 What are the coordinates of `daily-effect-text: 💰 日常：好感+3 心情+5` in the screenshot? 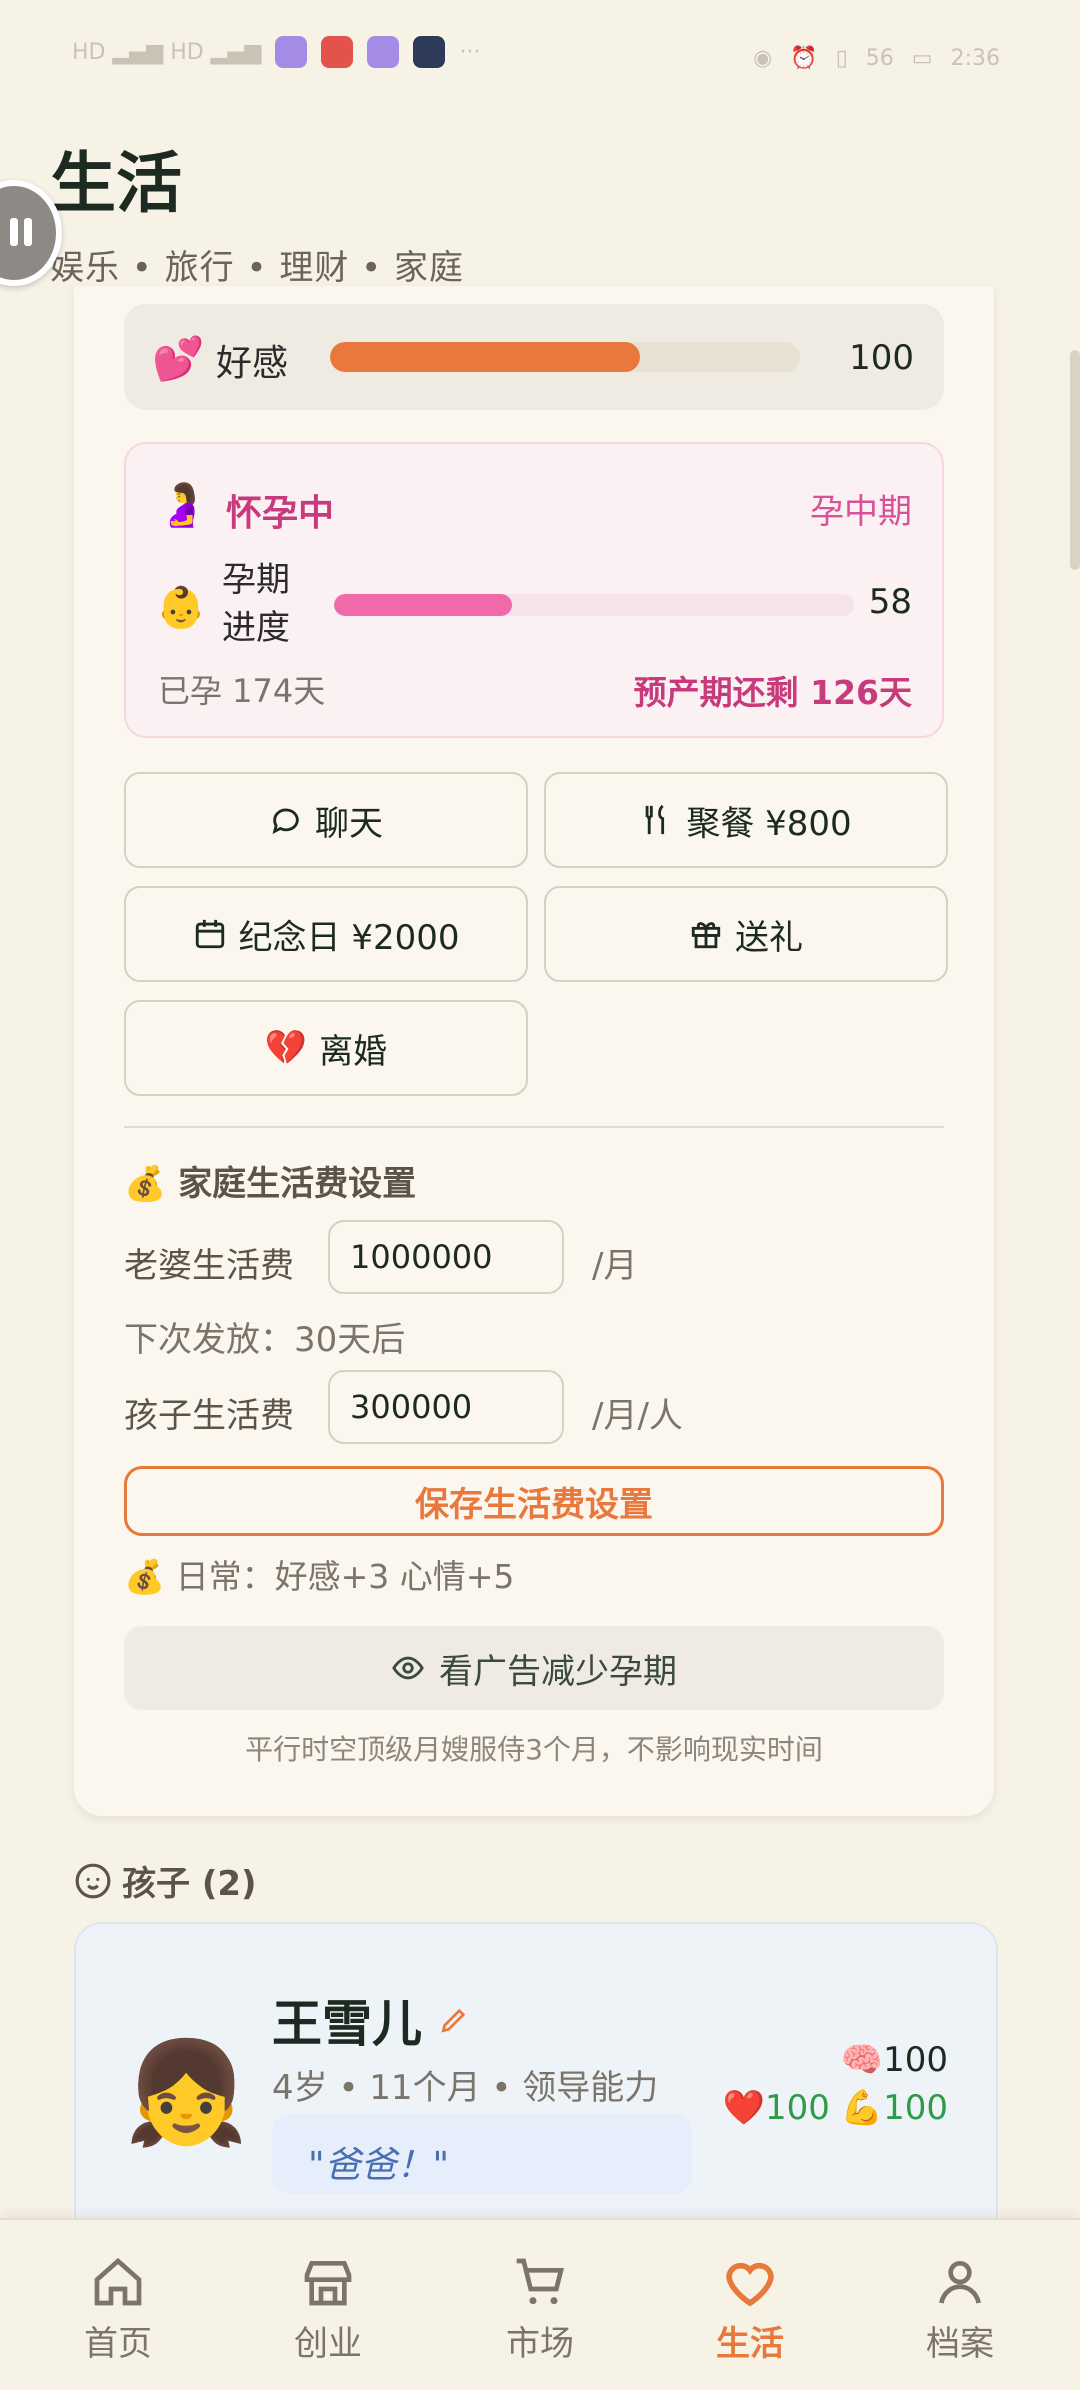 It's located at (319, 1576).